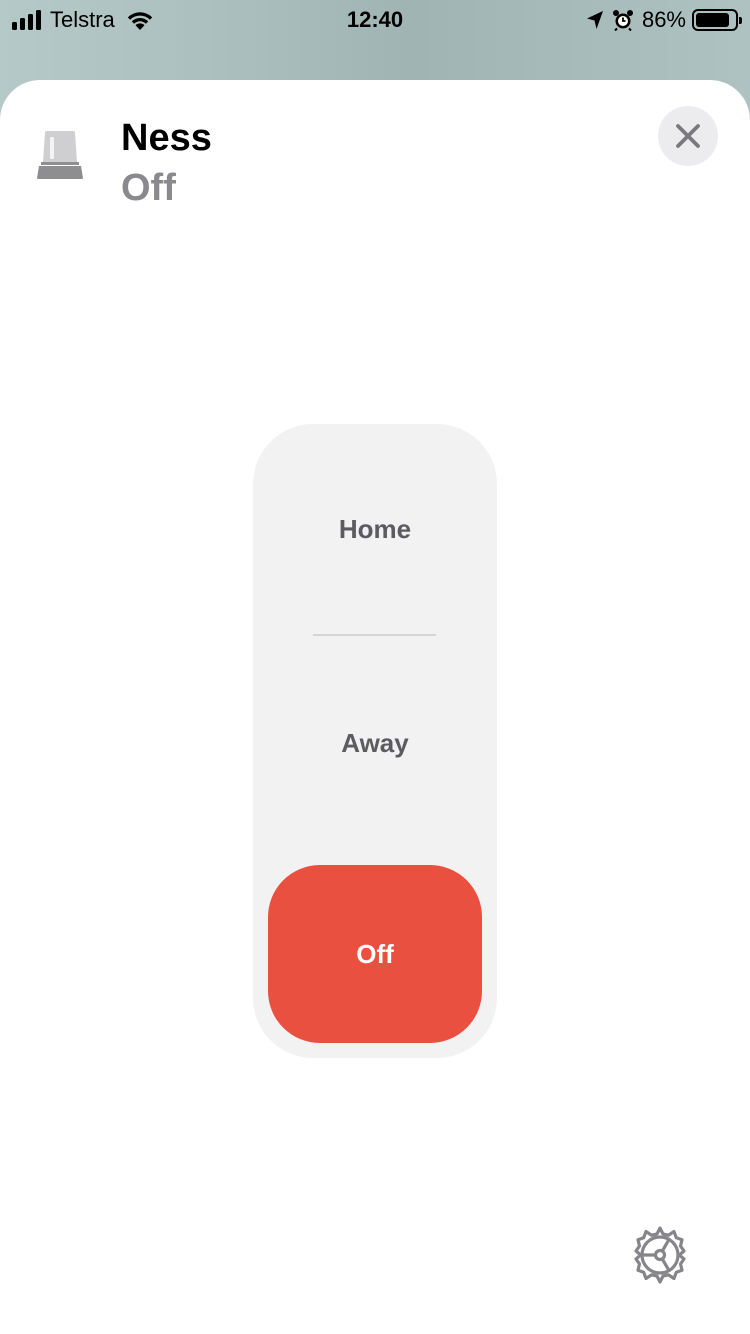 The height and width of the screenshot is (1334, 750). I want to click on alarm-icon, so click(622, 20).